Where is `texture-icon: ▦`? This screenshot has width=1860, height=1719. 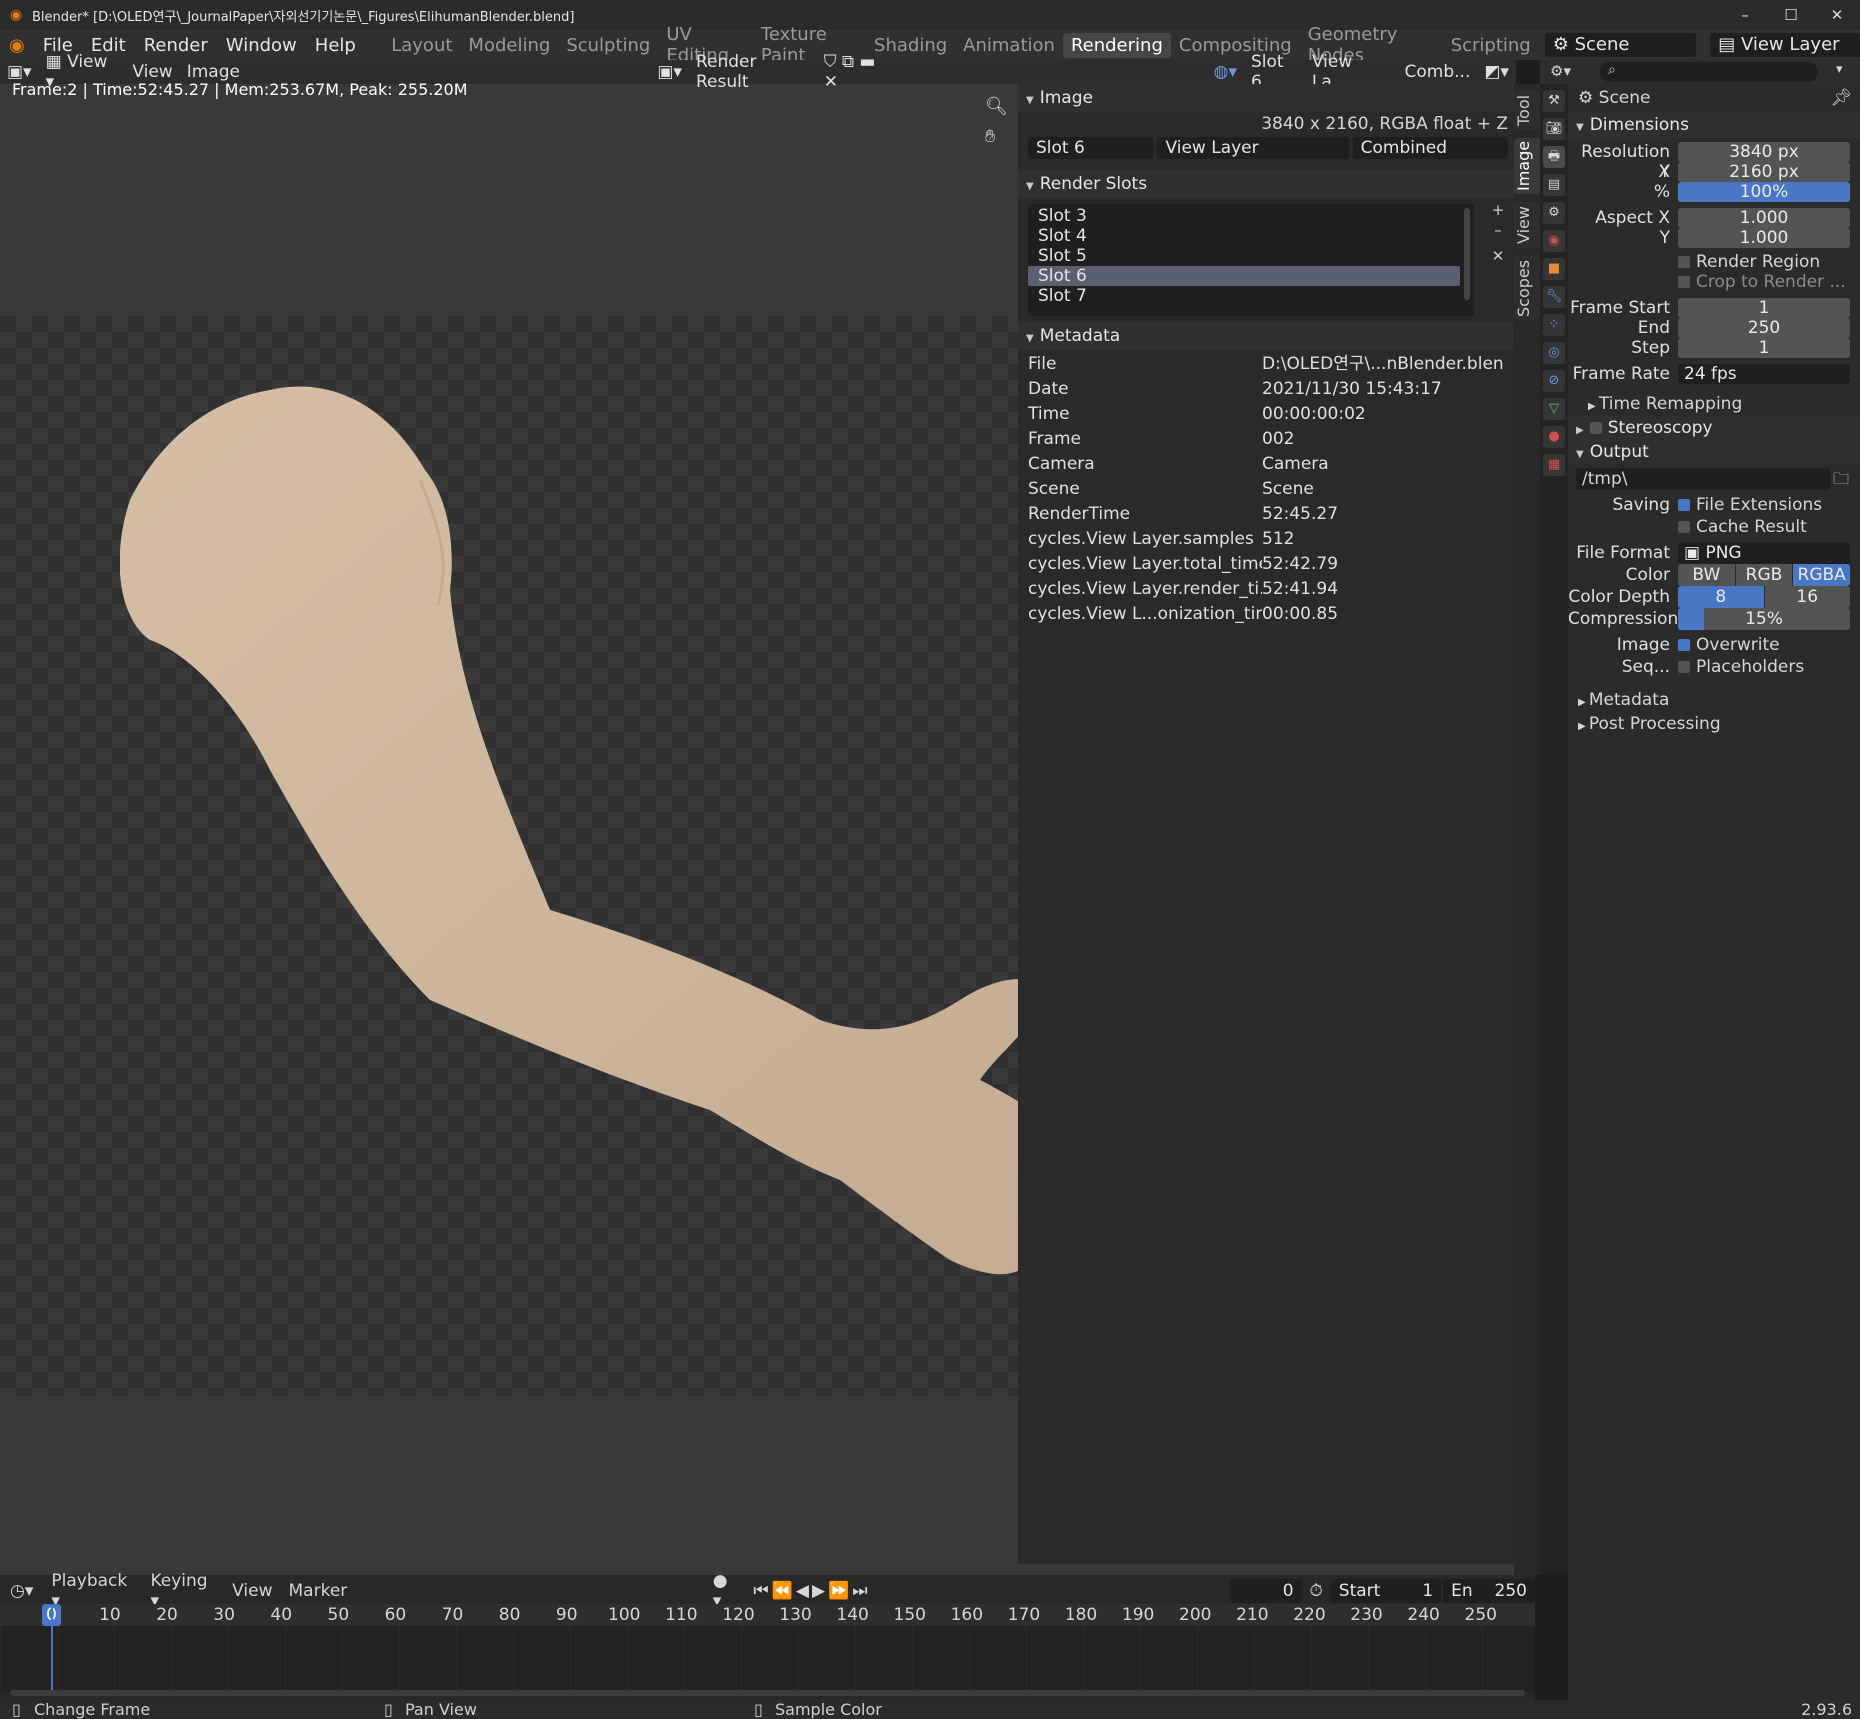
texture-icon: ▦ is located at coordinates (1554, 465).